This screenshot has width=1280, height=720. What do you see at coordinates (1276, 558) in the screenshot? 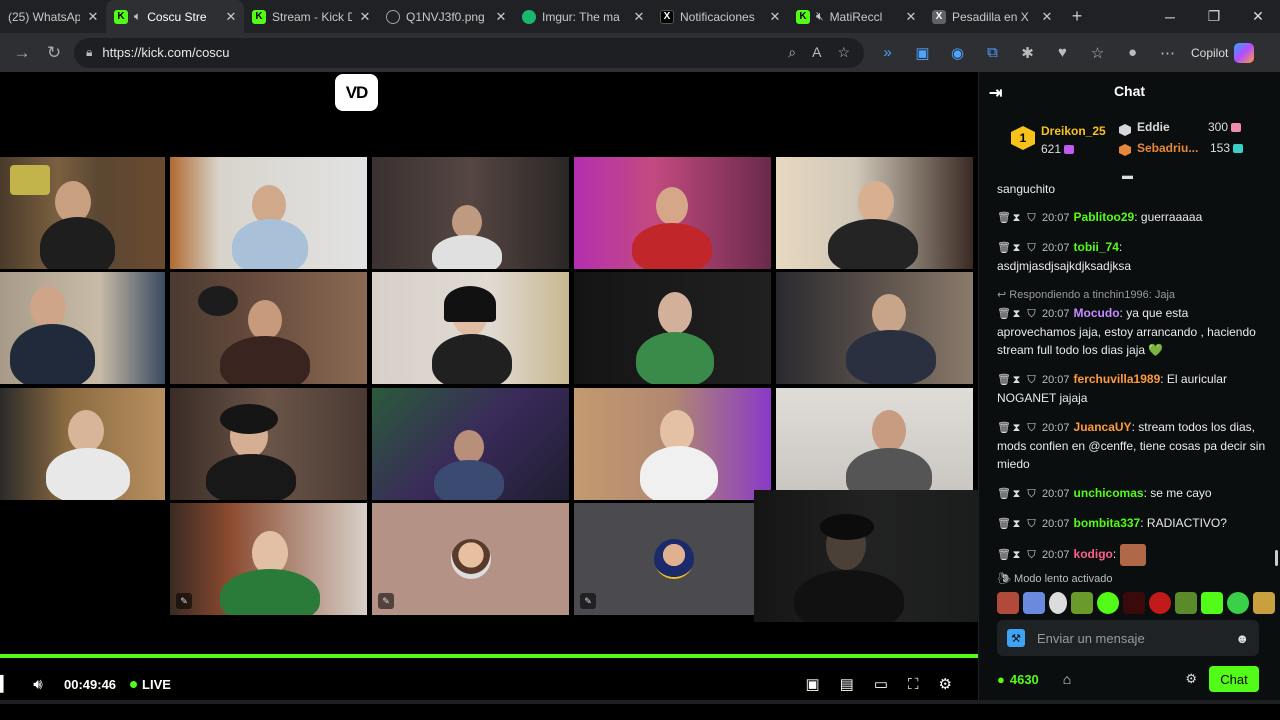
I see `chat-scrollbar` at bounding box center [1276, 558].